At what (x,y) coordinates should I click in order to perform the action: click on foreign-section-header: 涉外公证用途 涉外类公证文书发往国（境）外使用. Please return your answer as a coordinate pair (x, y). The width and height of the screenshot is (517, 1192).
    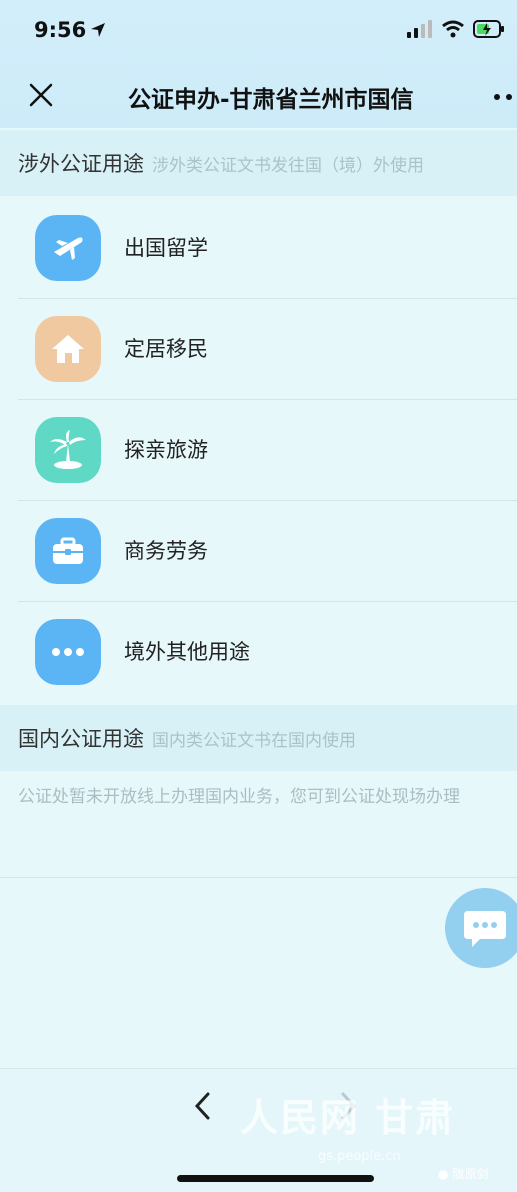
    Looking at the image, I should click on (258, 163).